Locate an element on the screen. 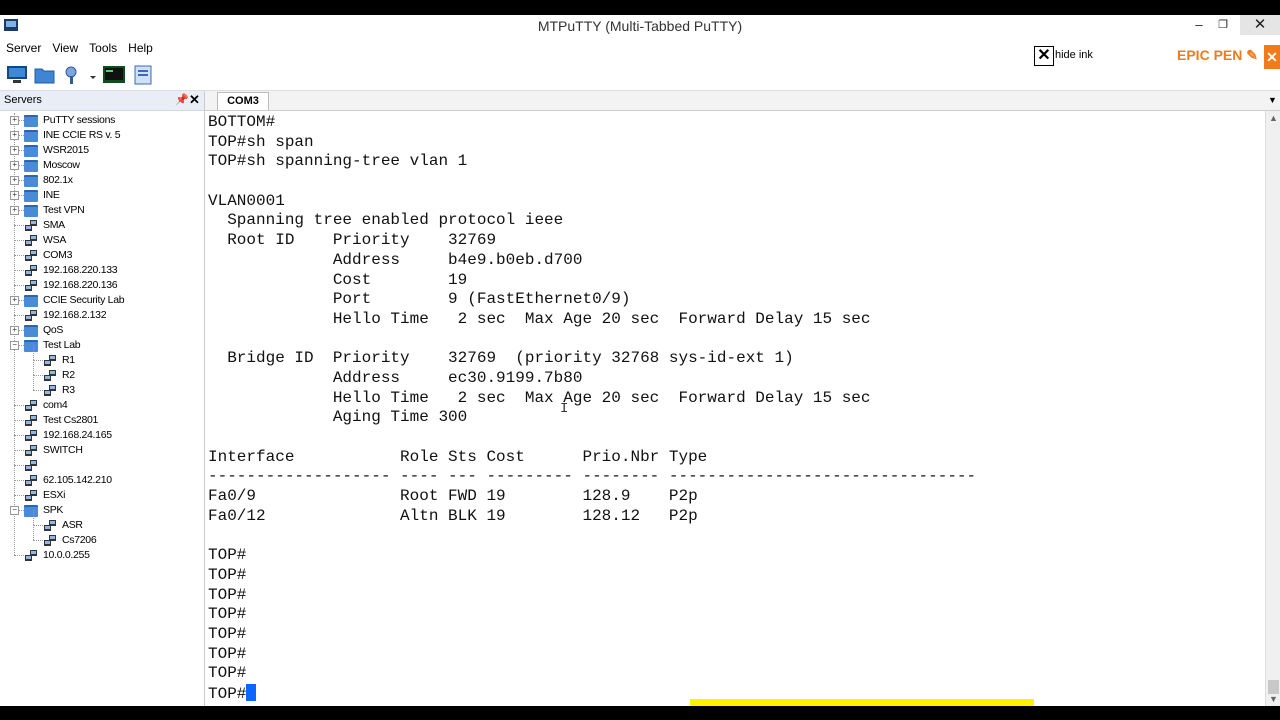 This screenshot has height=720, width=1280. epic-pen-close-button: ✕ is located at coordinates (1272, 57).